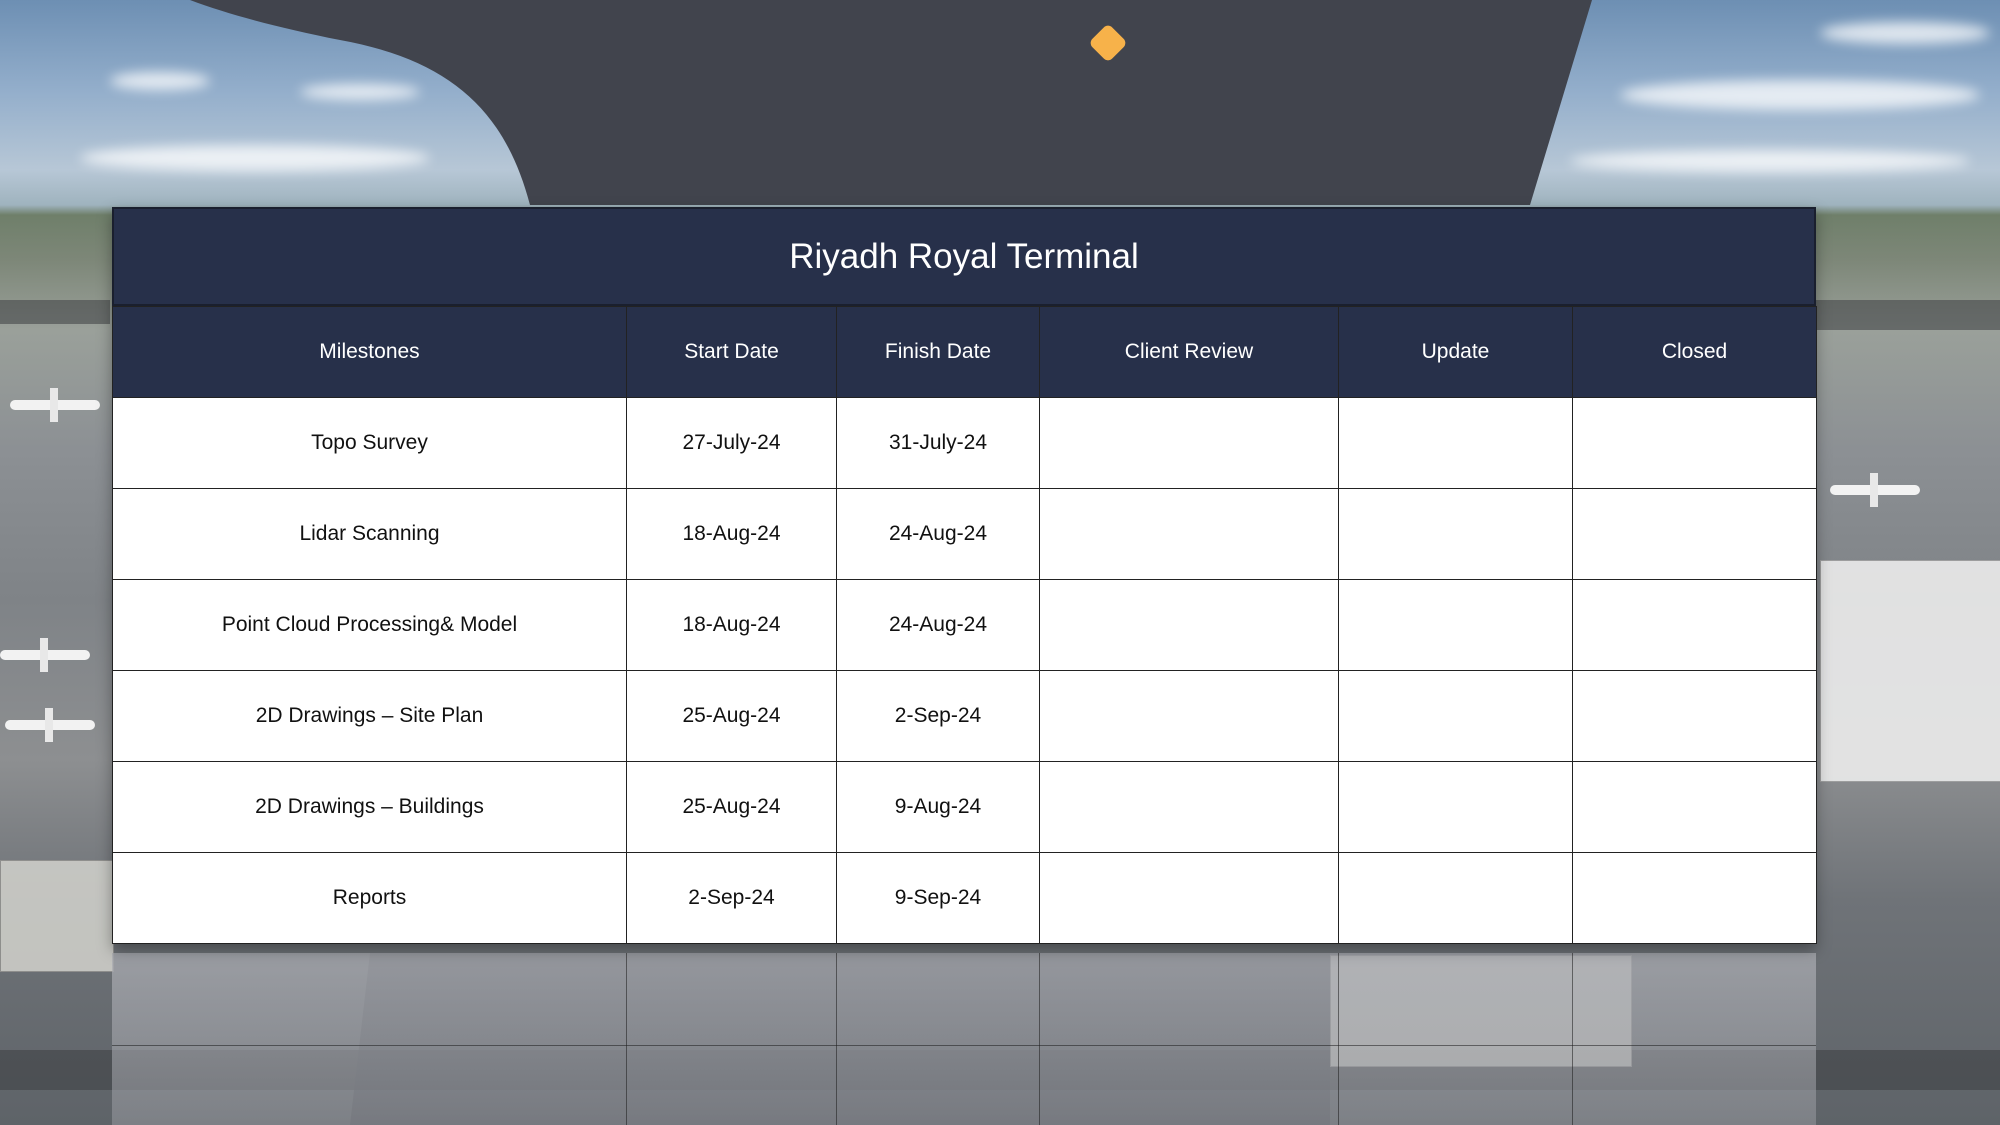 The image size is (2000, 1125). Describe the element at coordinates (731, 443) in the screenshot. I see `start-date-cell: 27-July-24` at that location.